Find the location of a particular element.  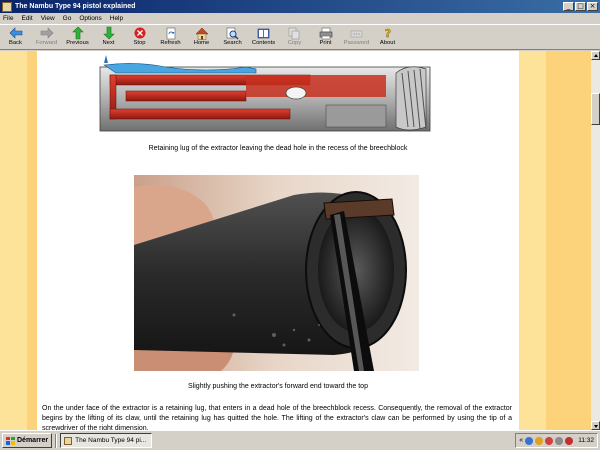

vertical-scrollbar is located at coordinates (595, 240).